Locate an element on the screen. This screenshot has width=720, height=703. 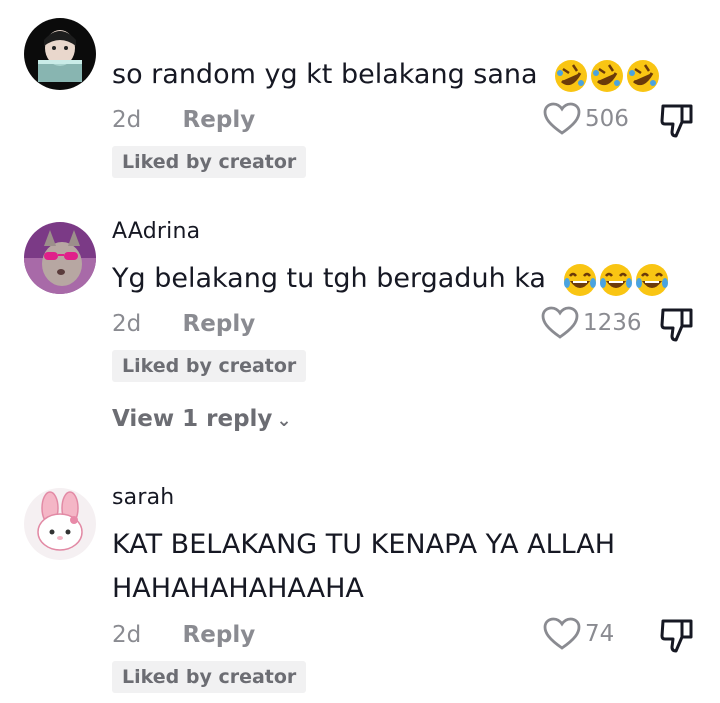
username: sarah is located at coordinates (143, 497).